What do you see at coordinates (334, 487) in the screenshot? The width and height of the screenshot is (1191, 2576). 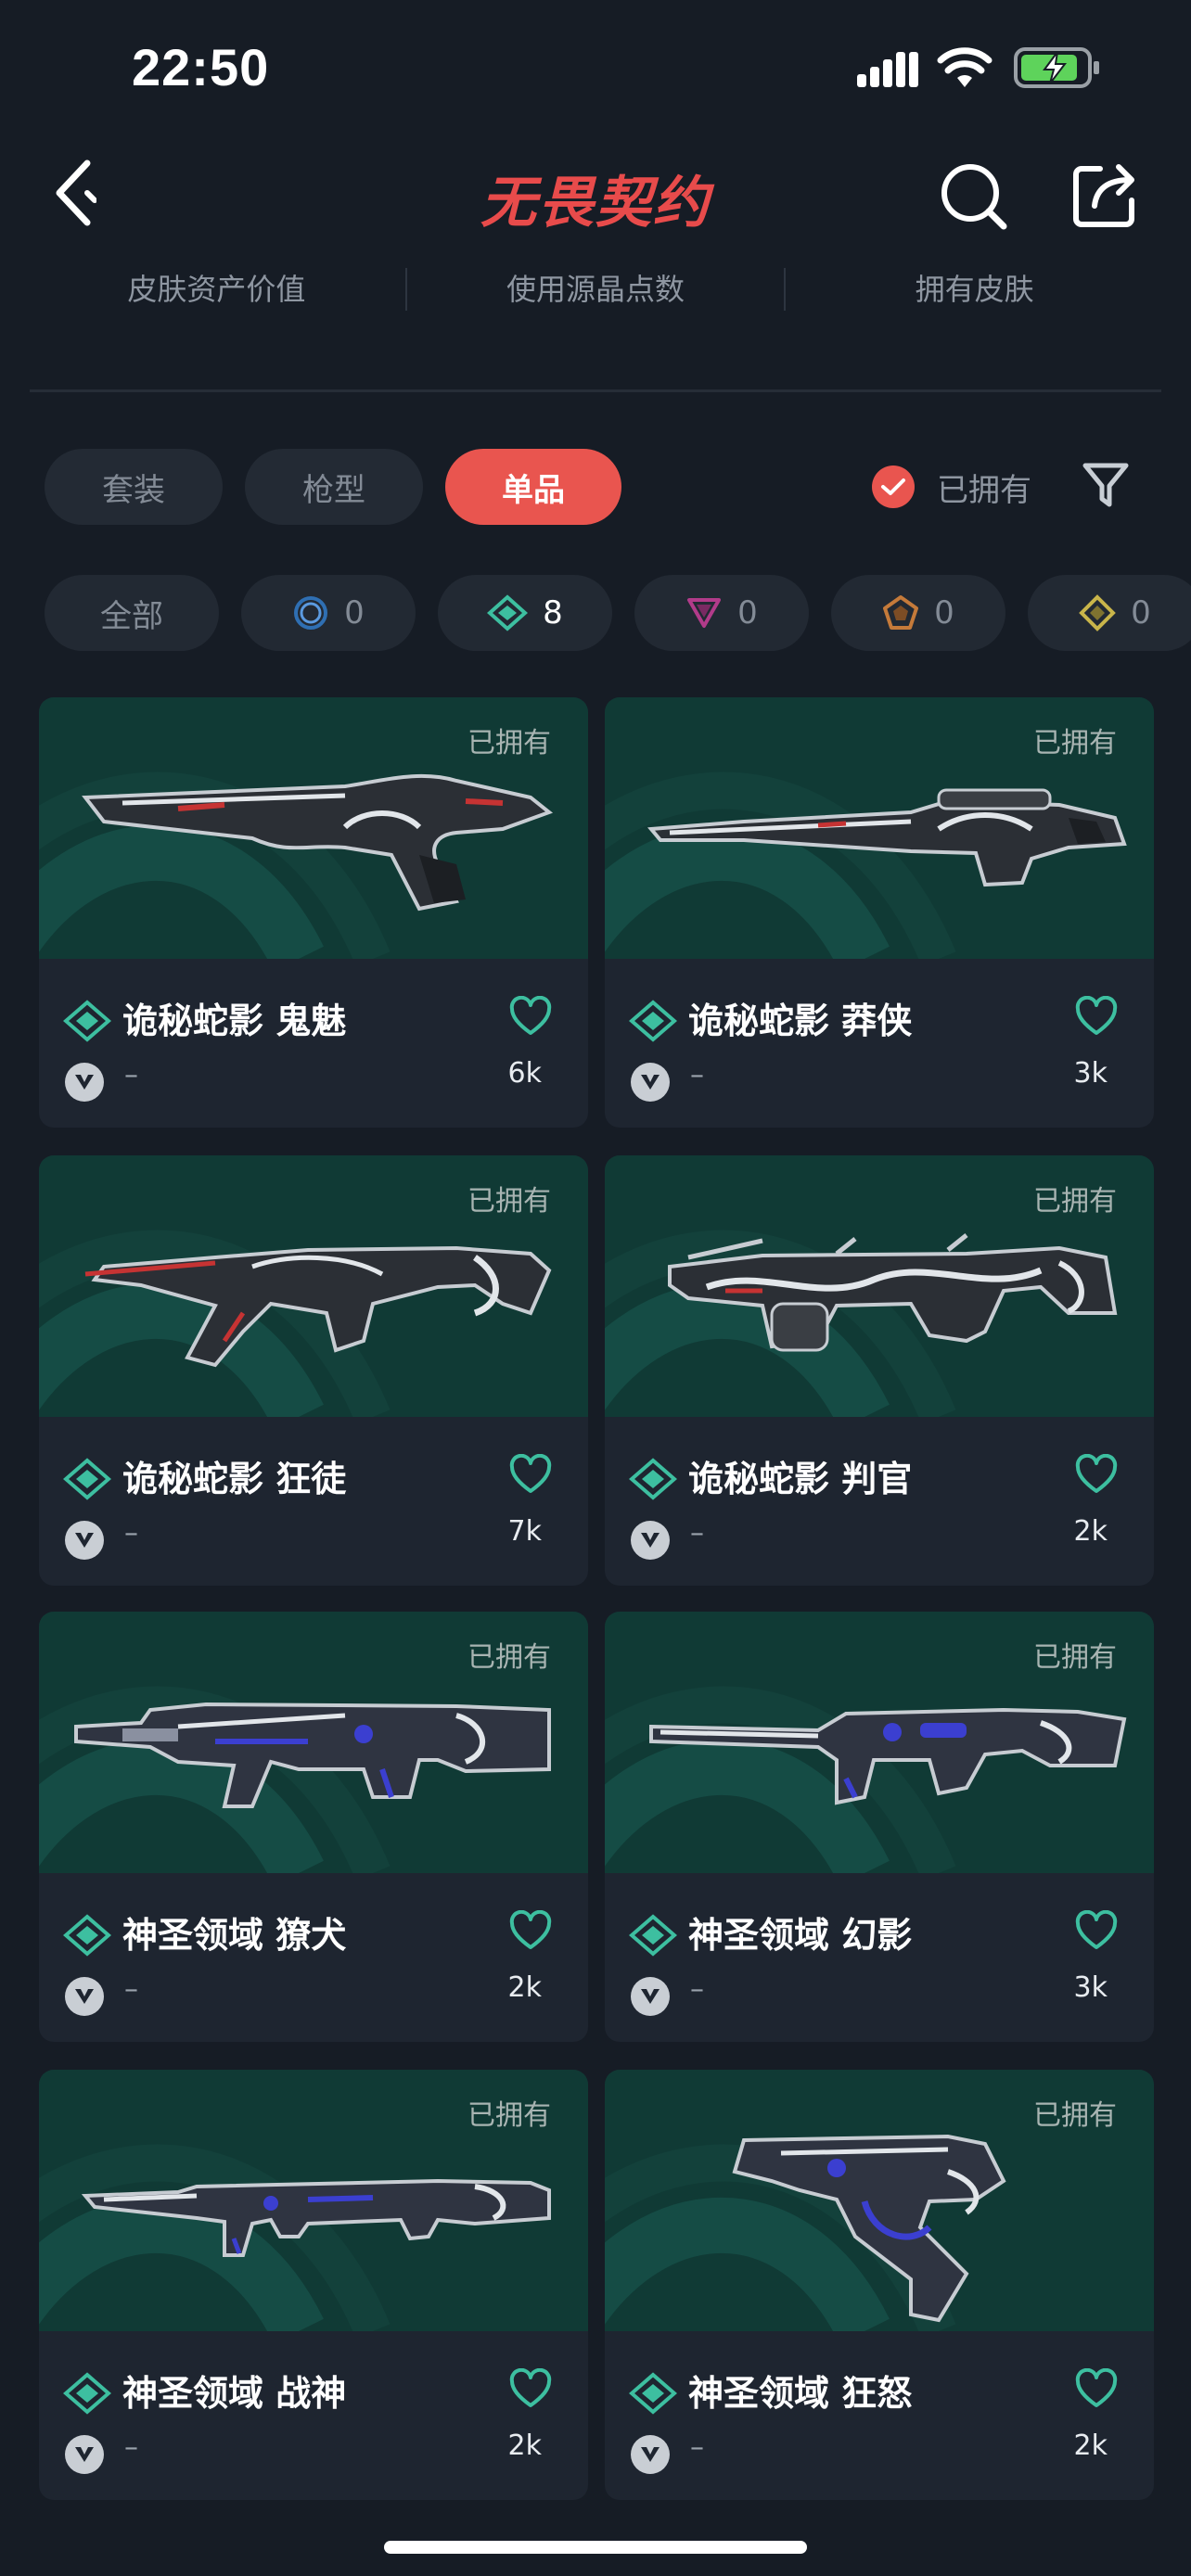 I see `tab-weapon-type: 枪型` at bounding box center [334, 487].